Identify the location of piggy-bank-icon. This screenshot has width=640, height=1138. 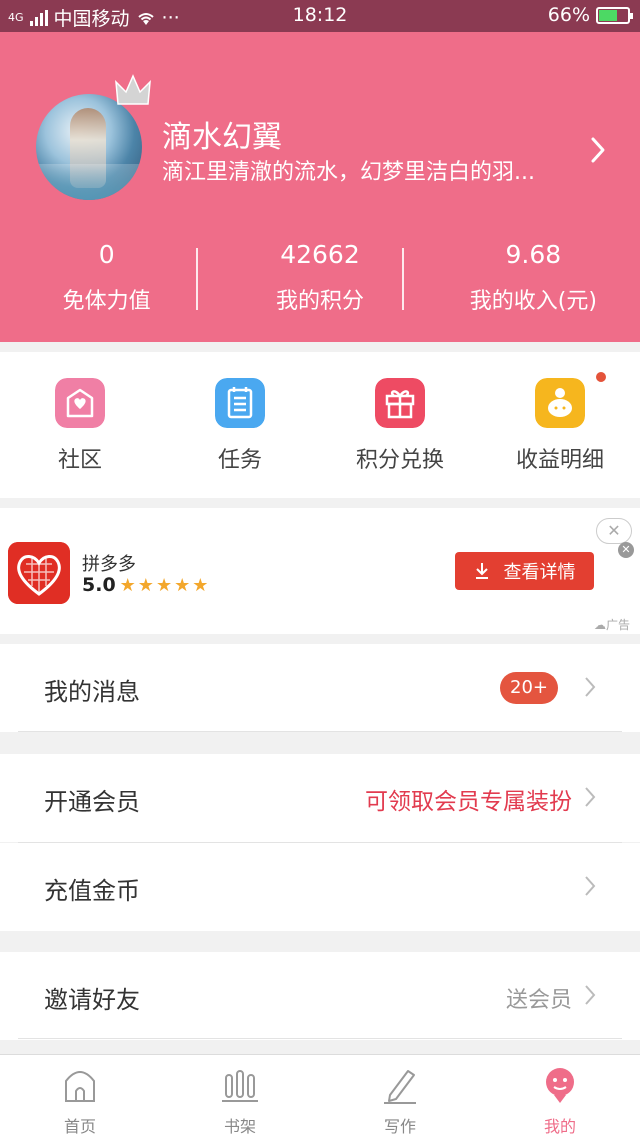
(560, 403).